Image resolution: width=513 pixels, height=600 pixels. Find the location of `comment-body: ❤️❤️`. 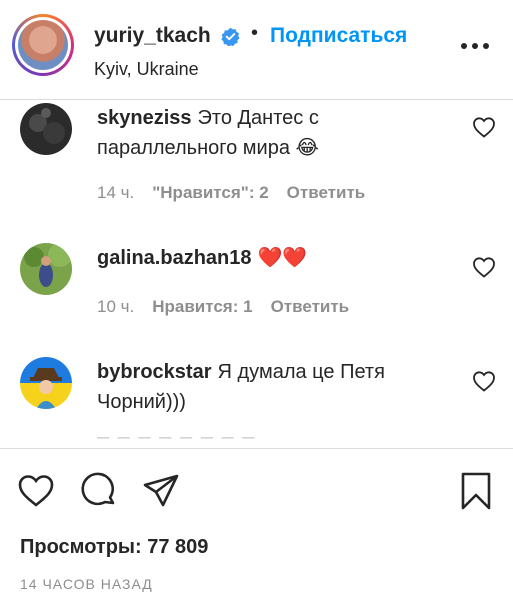

comment-body: ❤️❤️ is located at coordinates (282, 258).